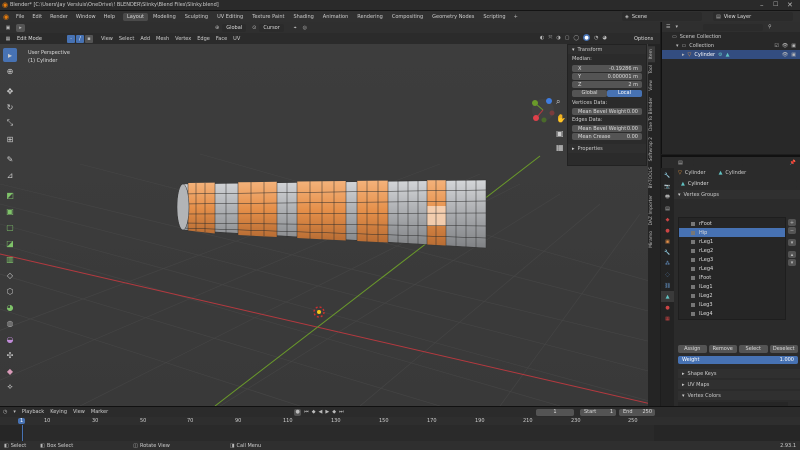  What do you see at coordinates (731, 194) in the screenshot?
I see `vertex-groups-header: ▾ Vertex Groups` at bounding box center [731, 194].